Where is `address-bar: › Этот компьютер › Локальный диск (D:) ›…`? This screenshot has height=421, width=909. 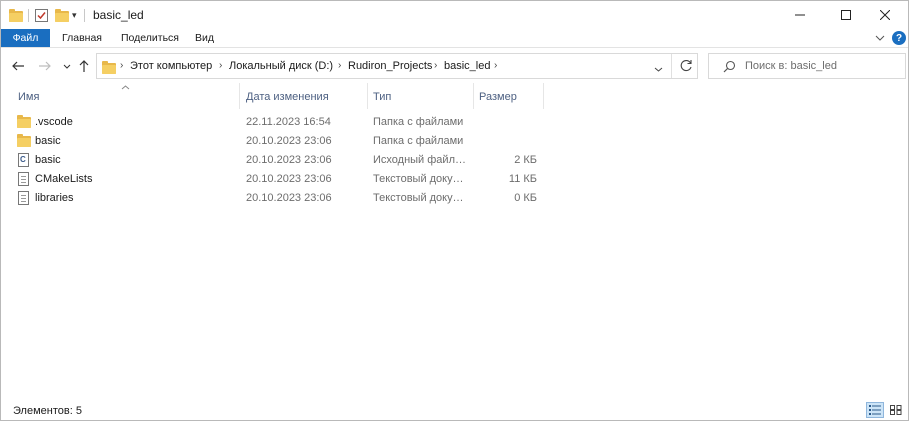 address-bar: › Этот компьютер › Локальный диск (D:) ›… is located at coordinates (397, 66).